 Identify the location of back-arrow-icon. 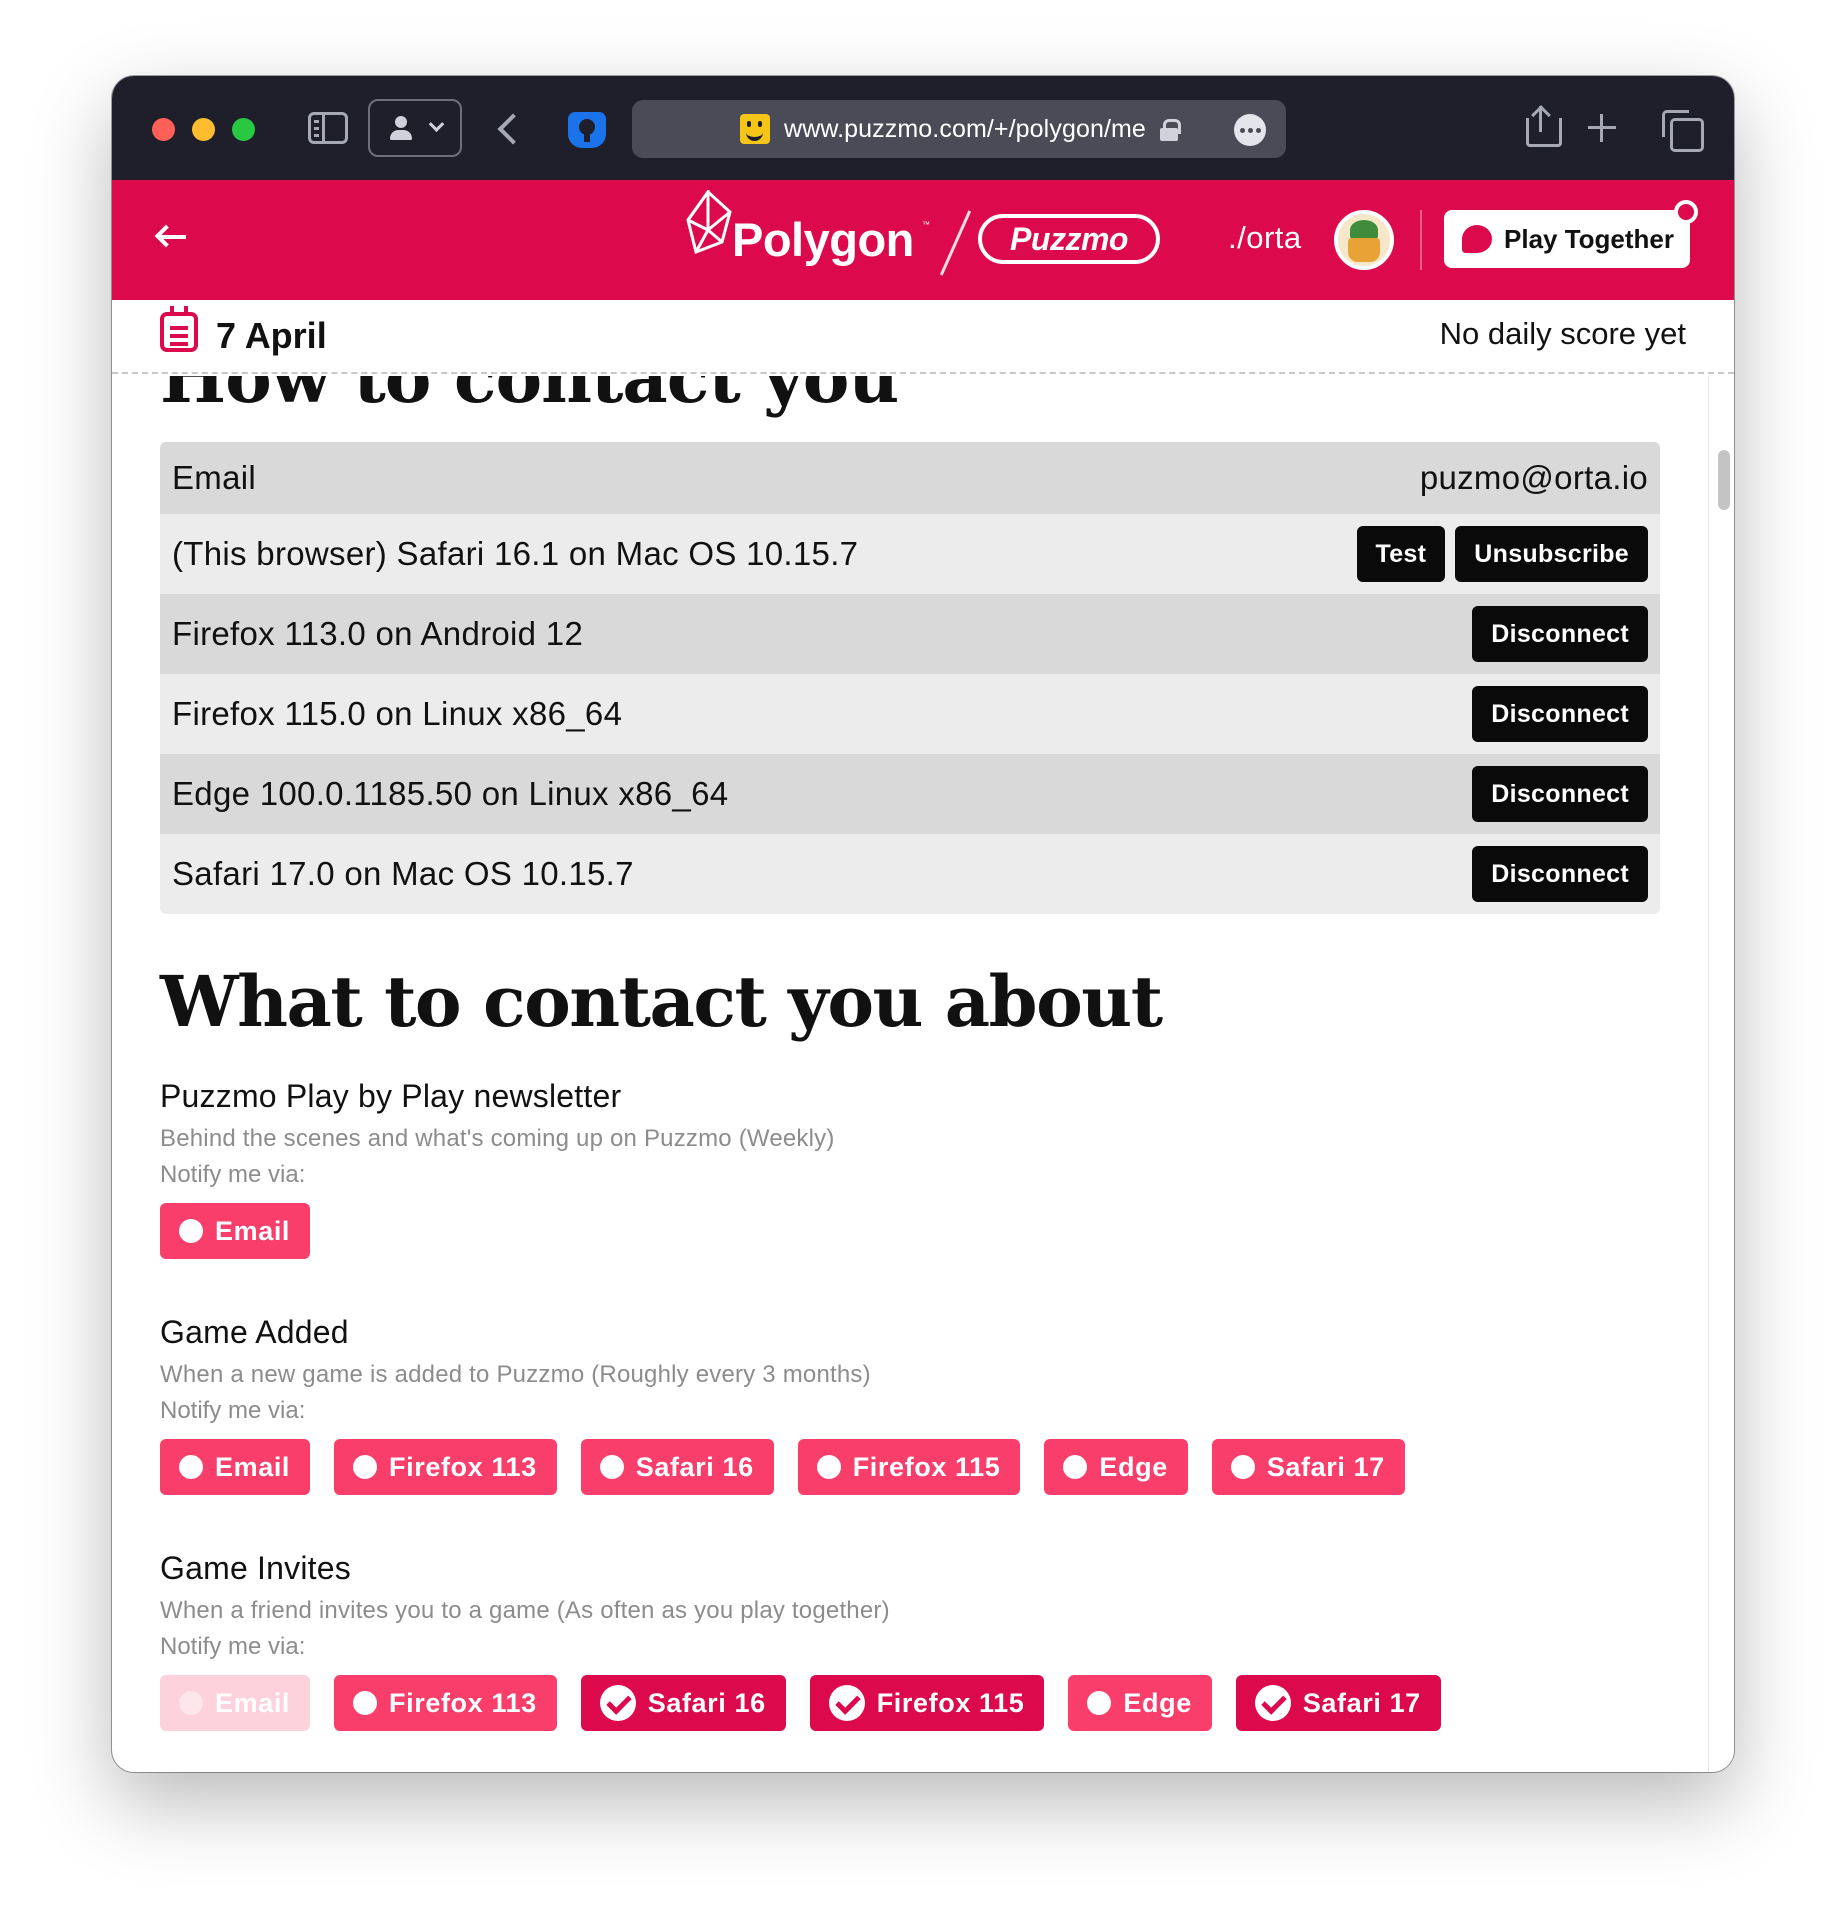
(173, 237).